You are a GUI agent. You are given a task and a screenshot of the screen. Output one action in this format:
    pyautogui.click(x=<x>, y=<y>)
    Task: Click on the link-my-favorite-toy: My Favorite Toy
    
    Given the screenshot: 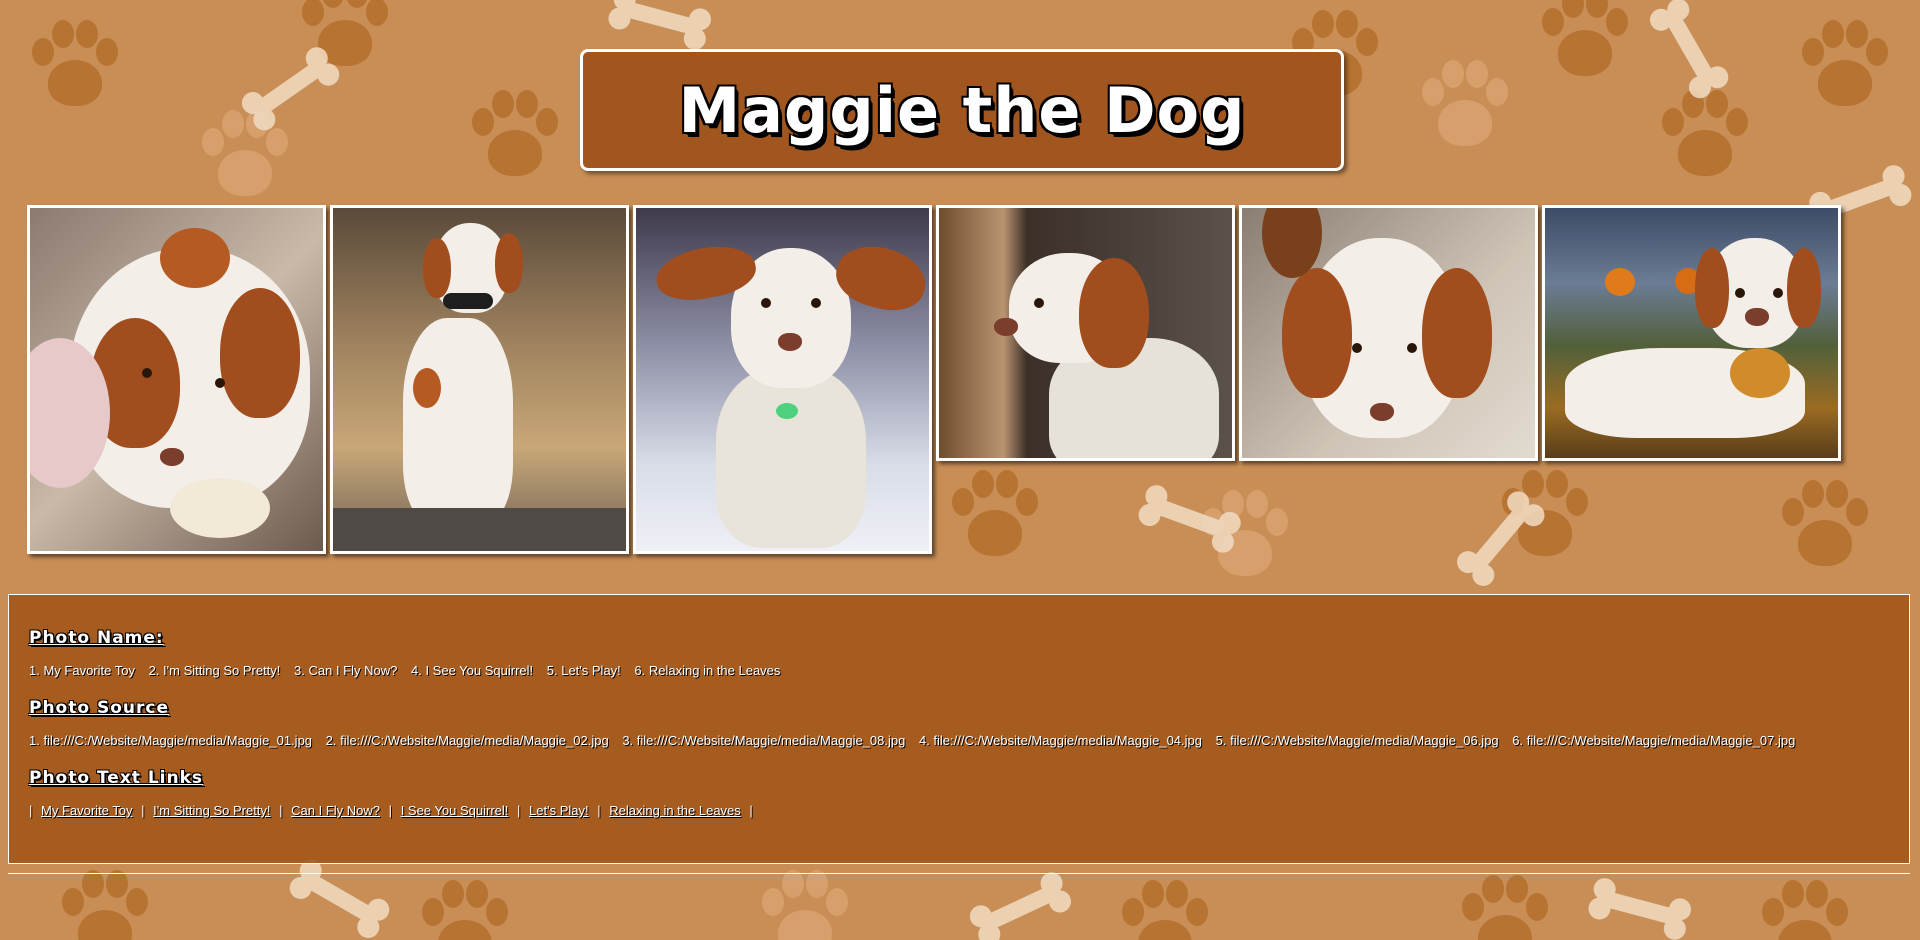 What is the action you would take?
    pyautogui.click(x=87, y=810)
    